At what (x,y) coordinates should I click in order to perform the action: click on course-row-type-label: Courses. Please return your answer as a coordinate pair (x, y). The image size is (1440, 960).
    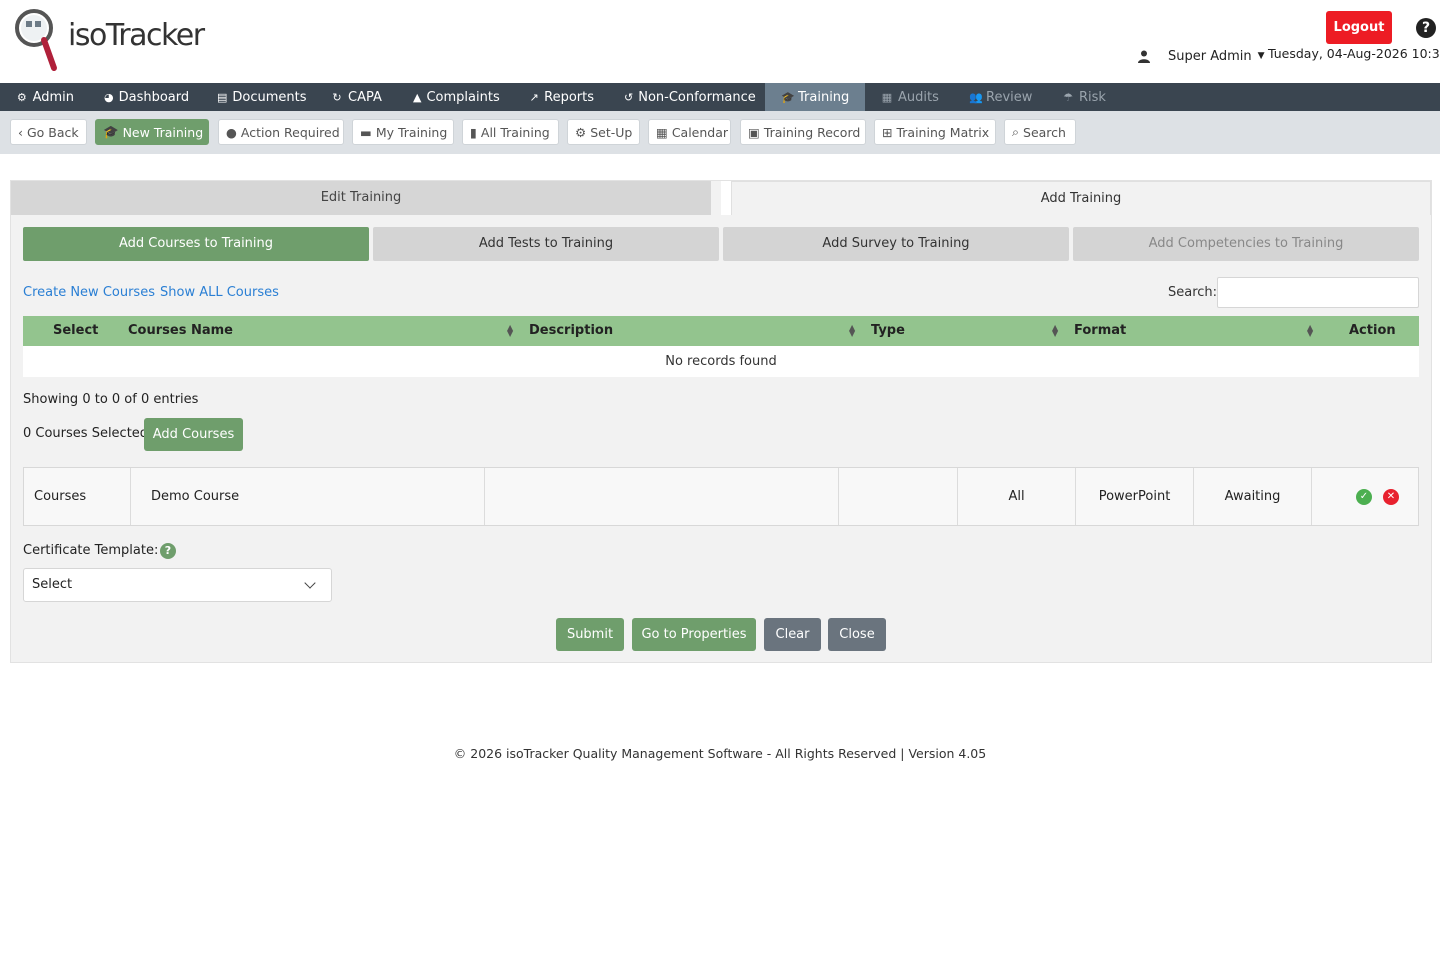
    Looking at the image, I should click on (77, 496).